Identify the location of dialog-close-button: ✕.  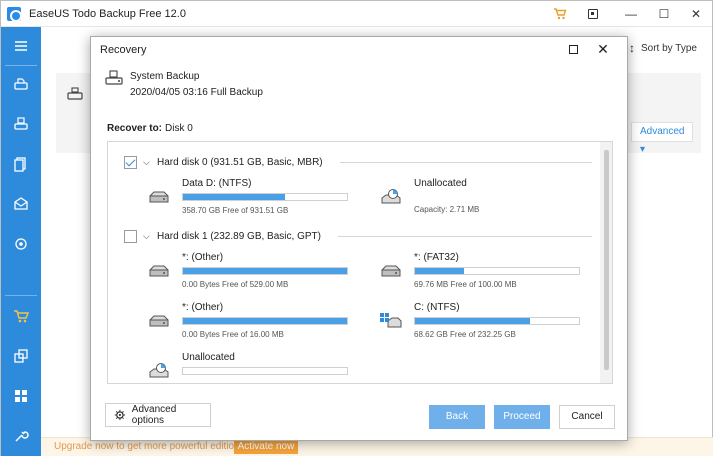
(603, 49).